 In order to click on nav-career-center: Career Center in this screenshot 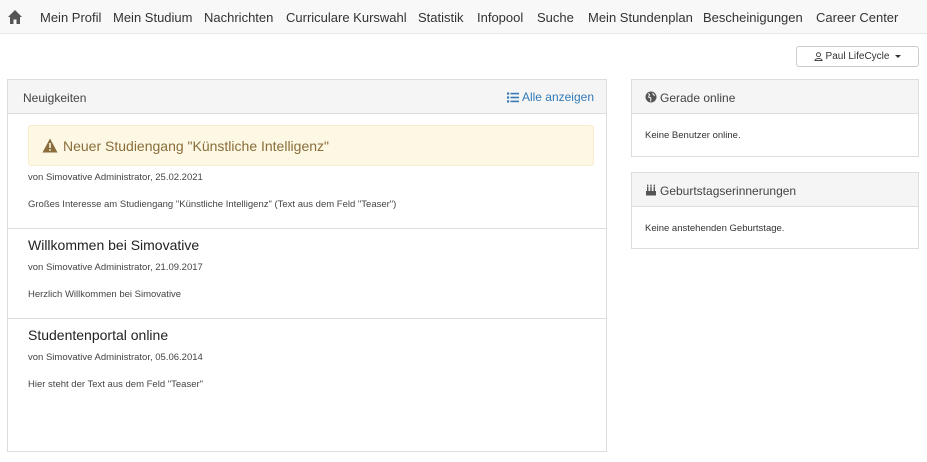, I will do `click(857, 17)`.